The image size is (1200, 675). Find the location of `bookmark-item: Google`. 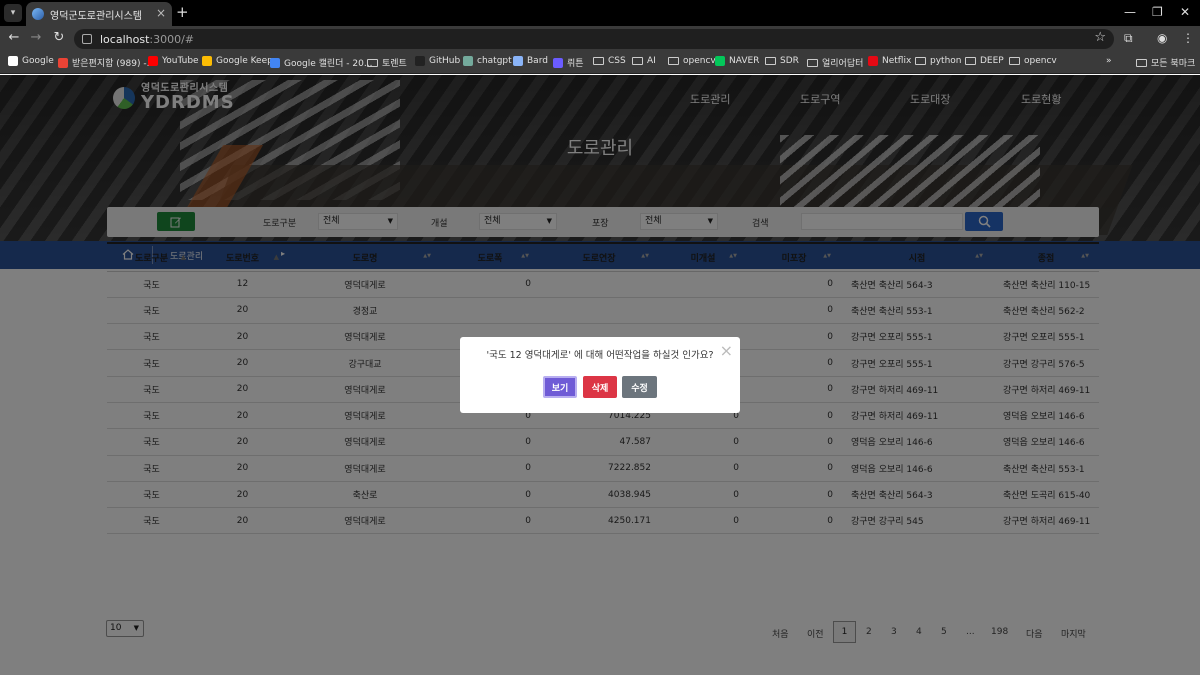

bookmark-item: Google is located at coordinates (31, 61).